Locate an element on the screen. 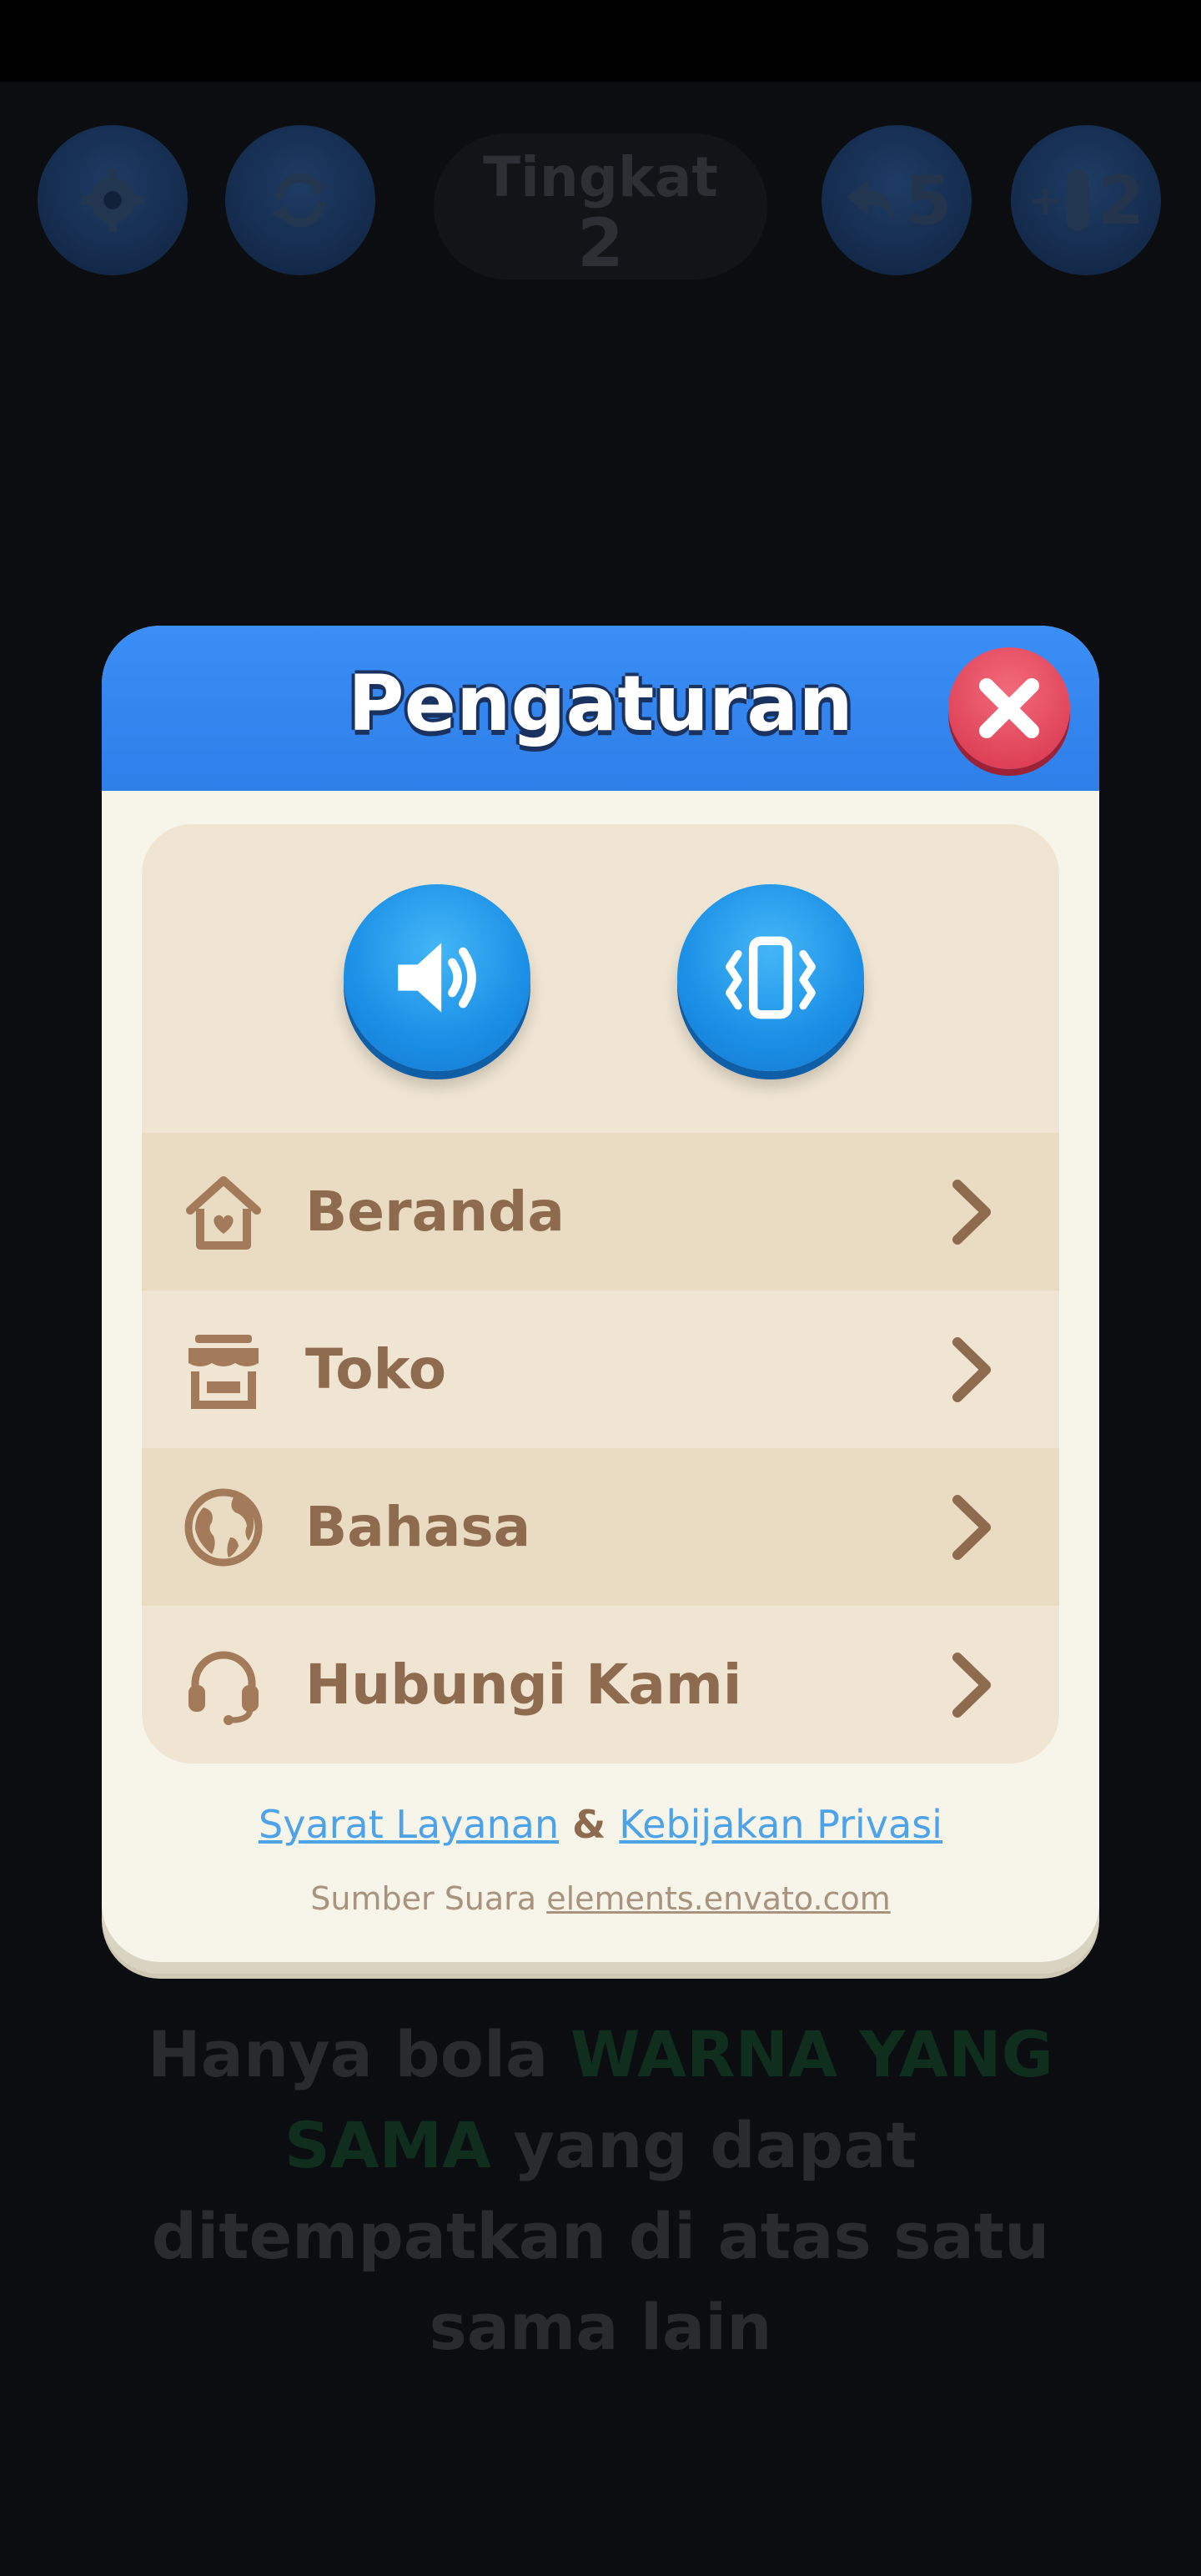  gear-icon is located at coordinates (113, 200).